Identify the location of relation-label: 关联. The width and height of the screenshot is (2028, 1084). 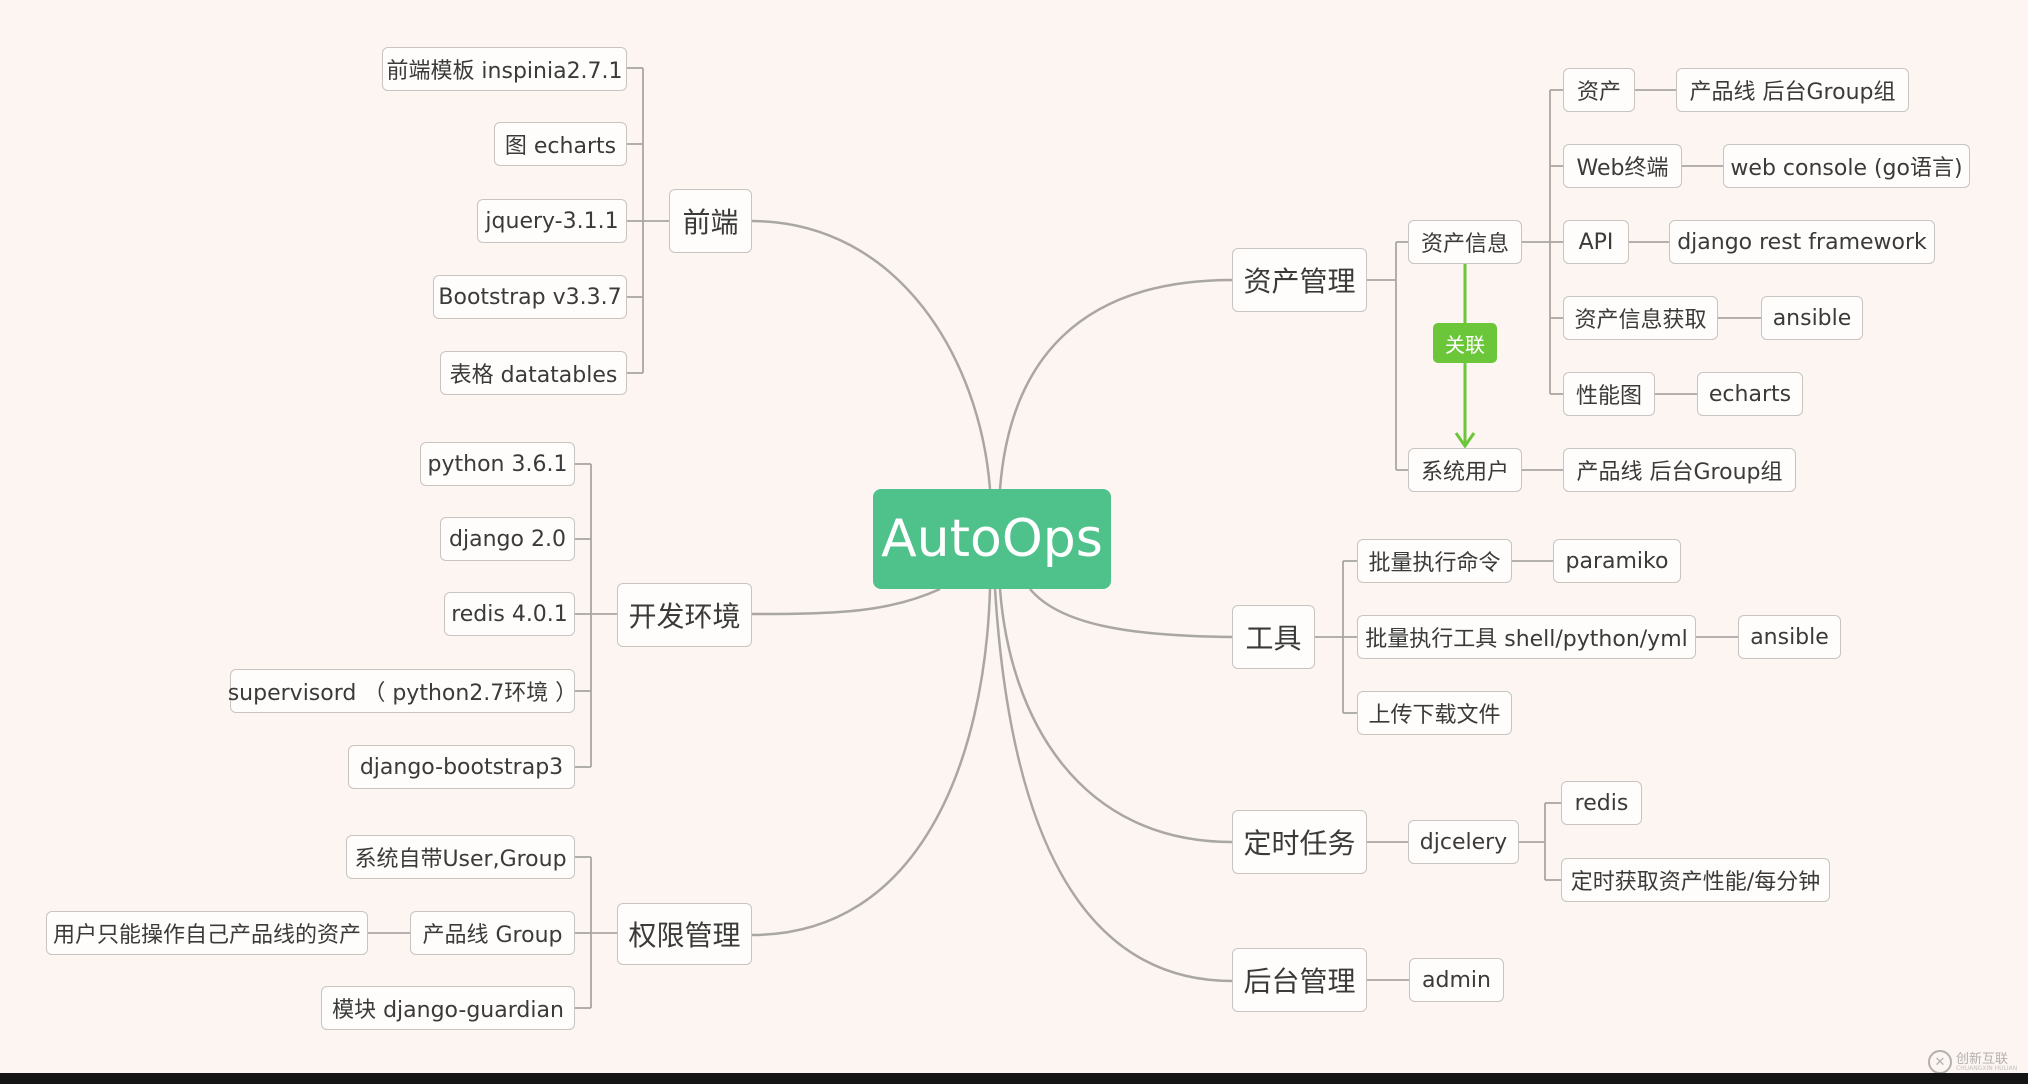
(1465, 343).